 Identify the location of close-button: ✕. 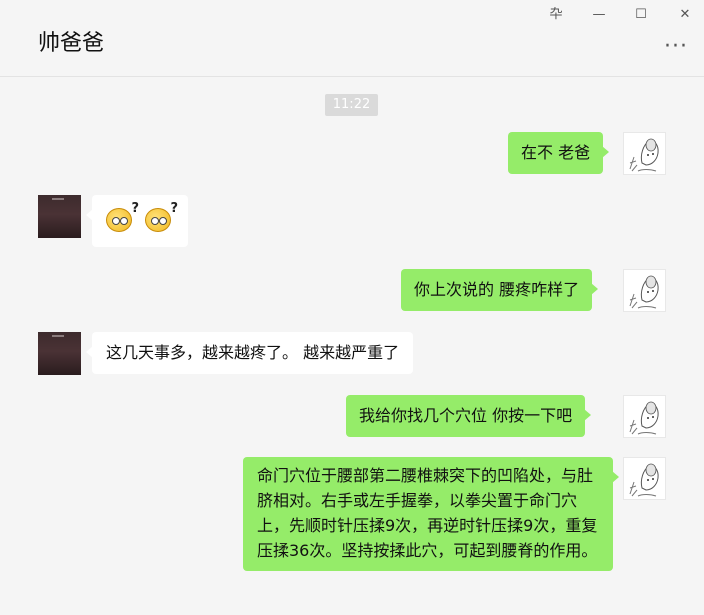
(685, 15).